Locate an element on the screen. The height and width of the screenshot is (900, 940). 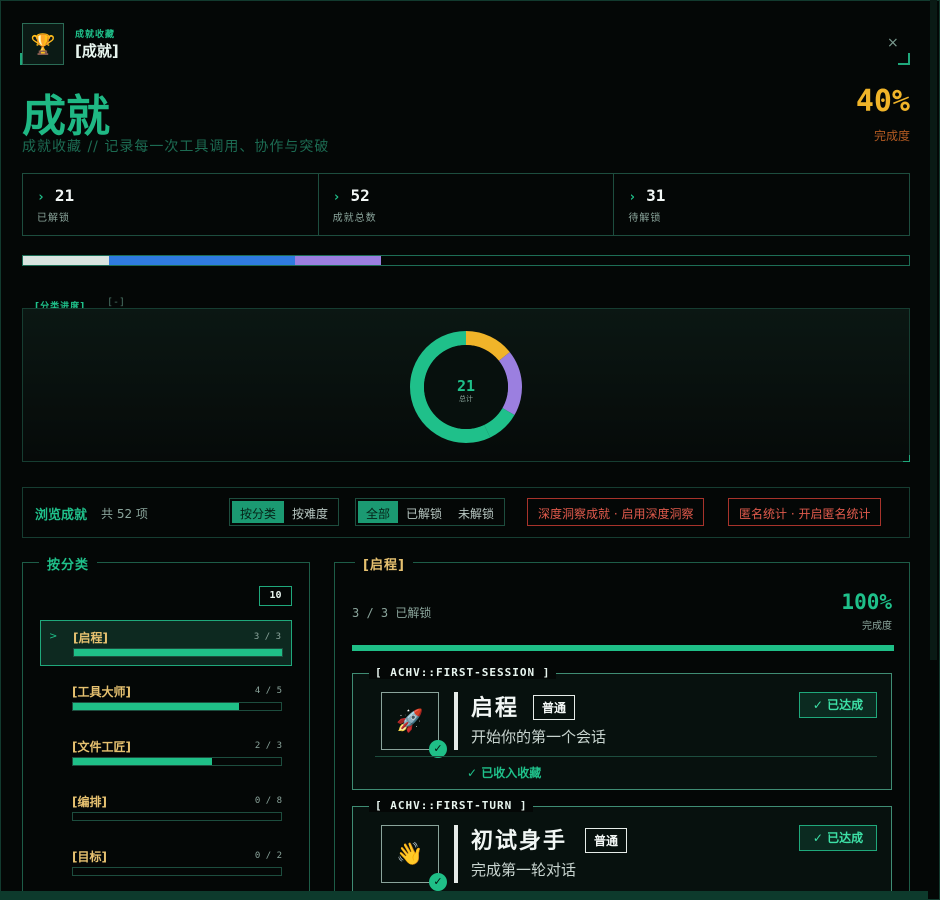
category-item: > [启程] 3 / 3 is located at coordinates (166, 643).